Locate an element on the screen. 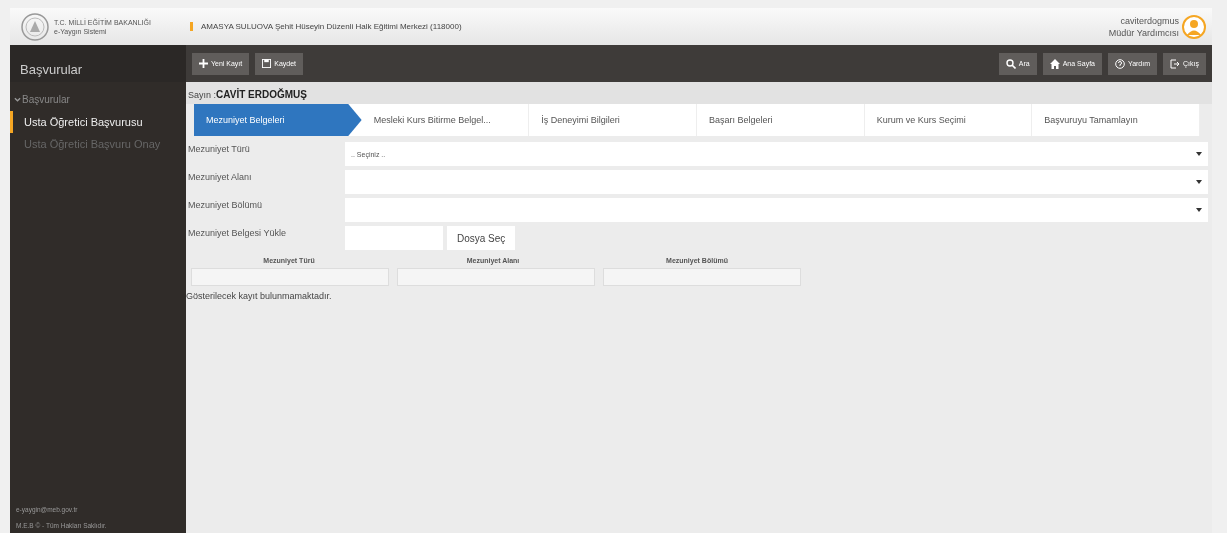  sidebar-title: Başvurular is located at coordinates (98, 63).